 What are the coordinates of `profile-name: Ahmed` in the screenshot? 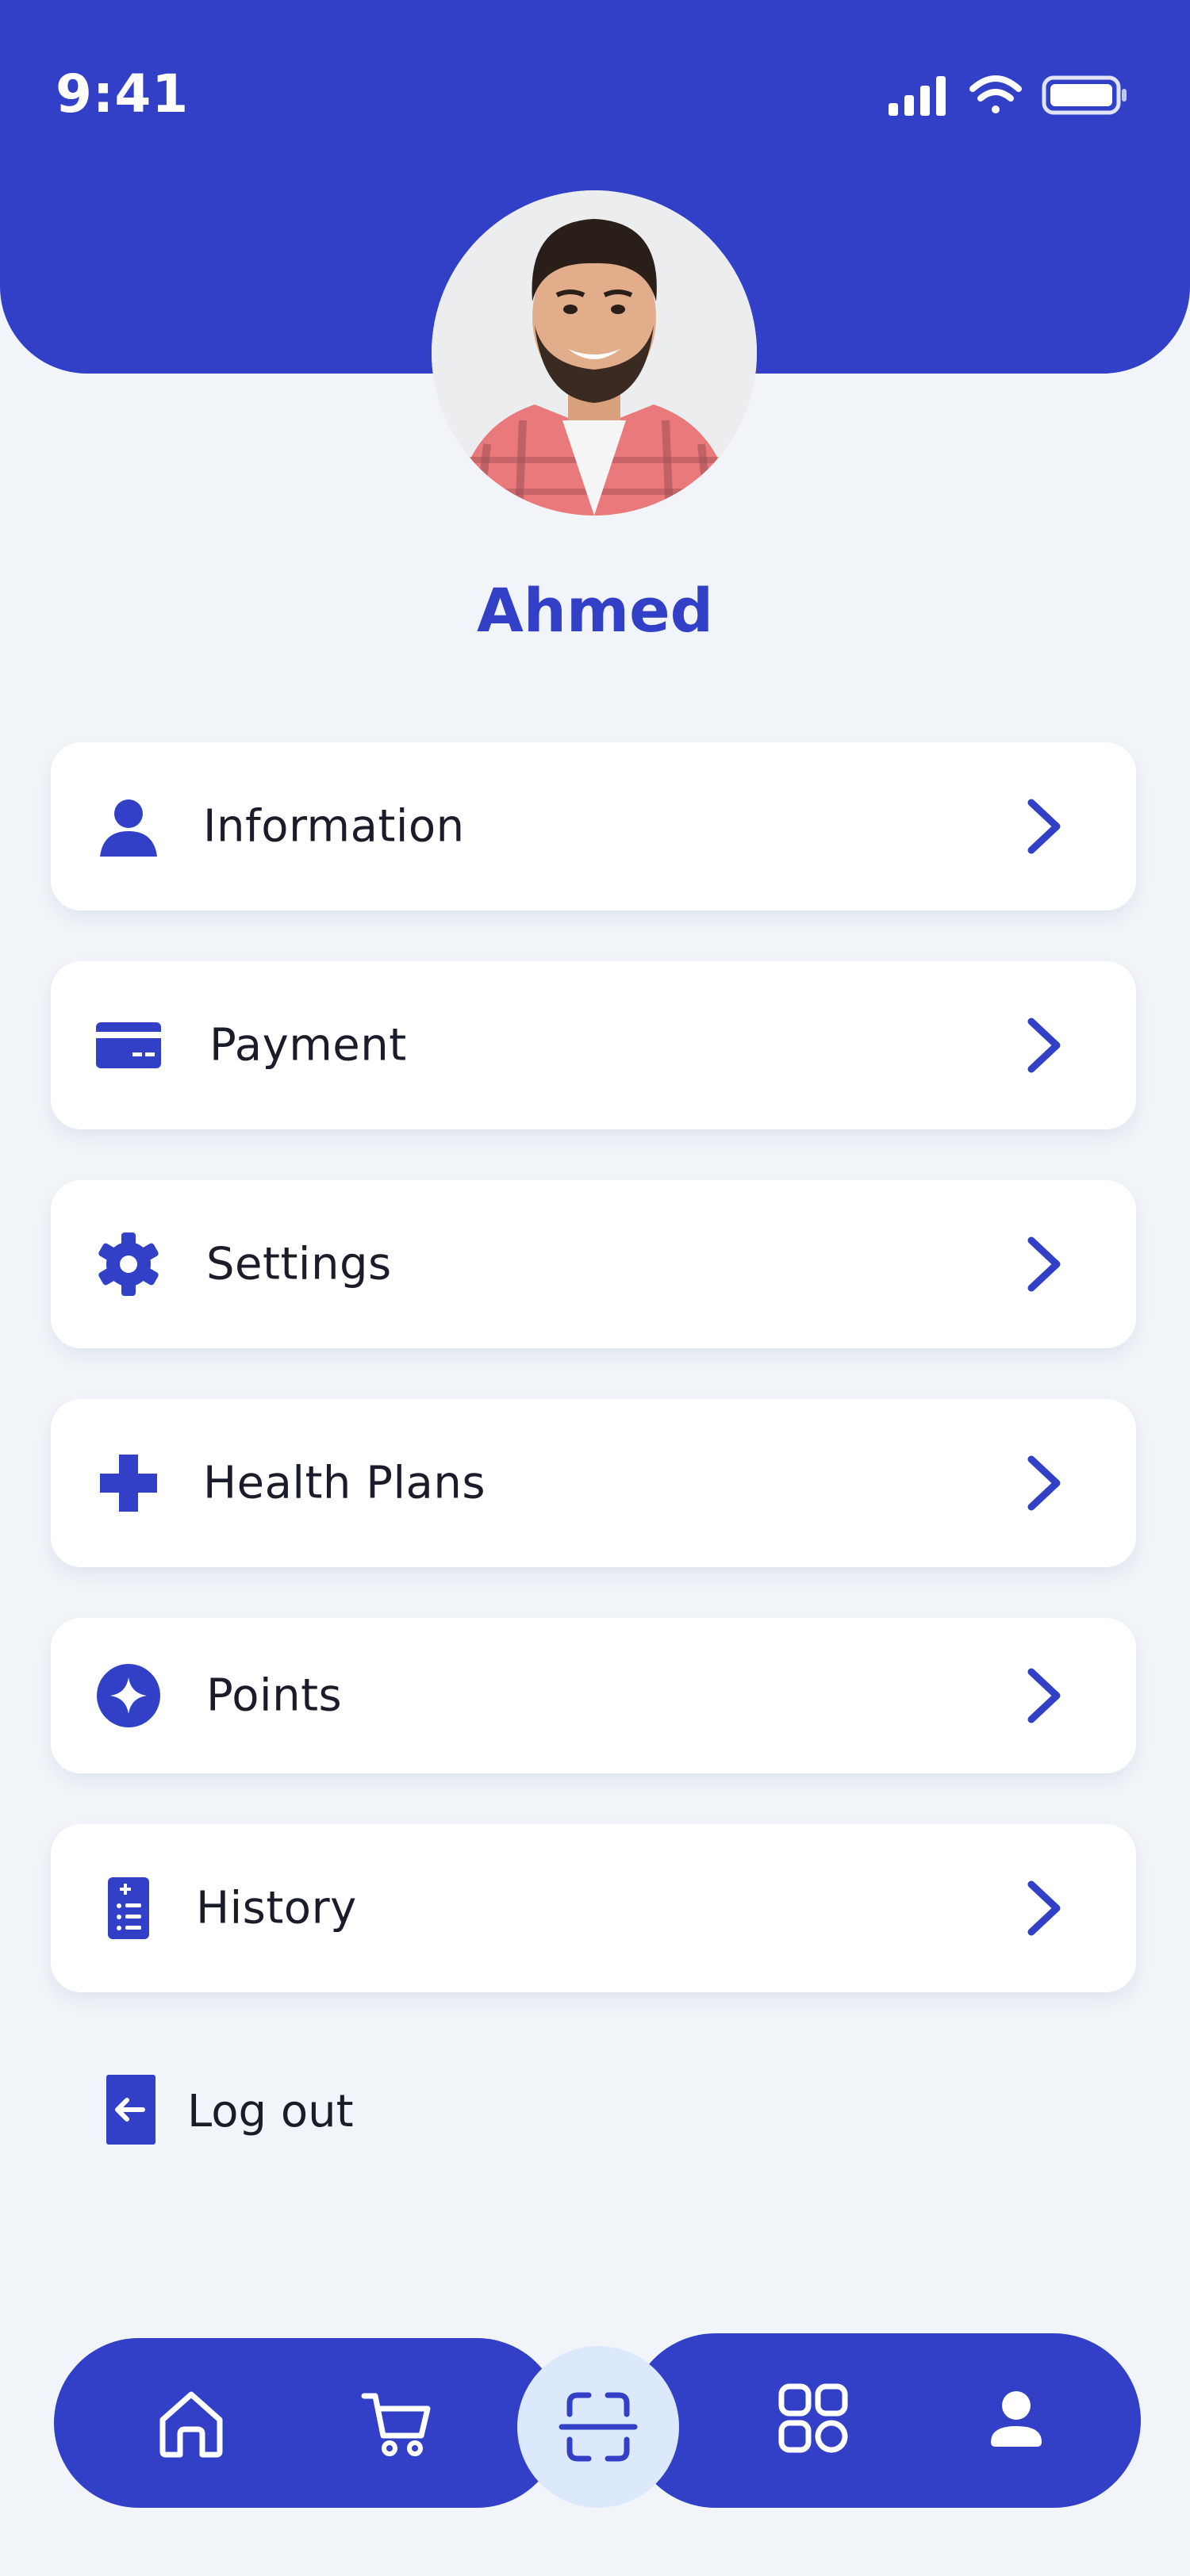 It's located at (595, 610).